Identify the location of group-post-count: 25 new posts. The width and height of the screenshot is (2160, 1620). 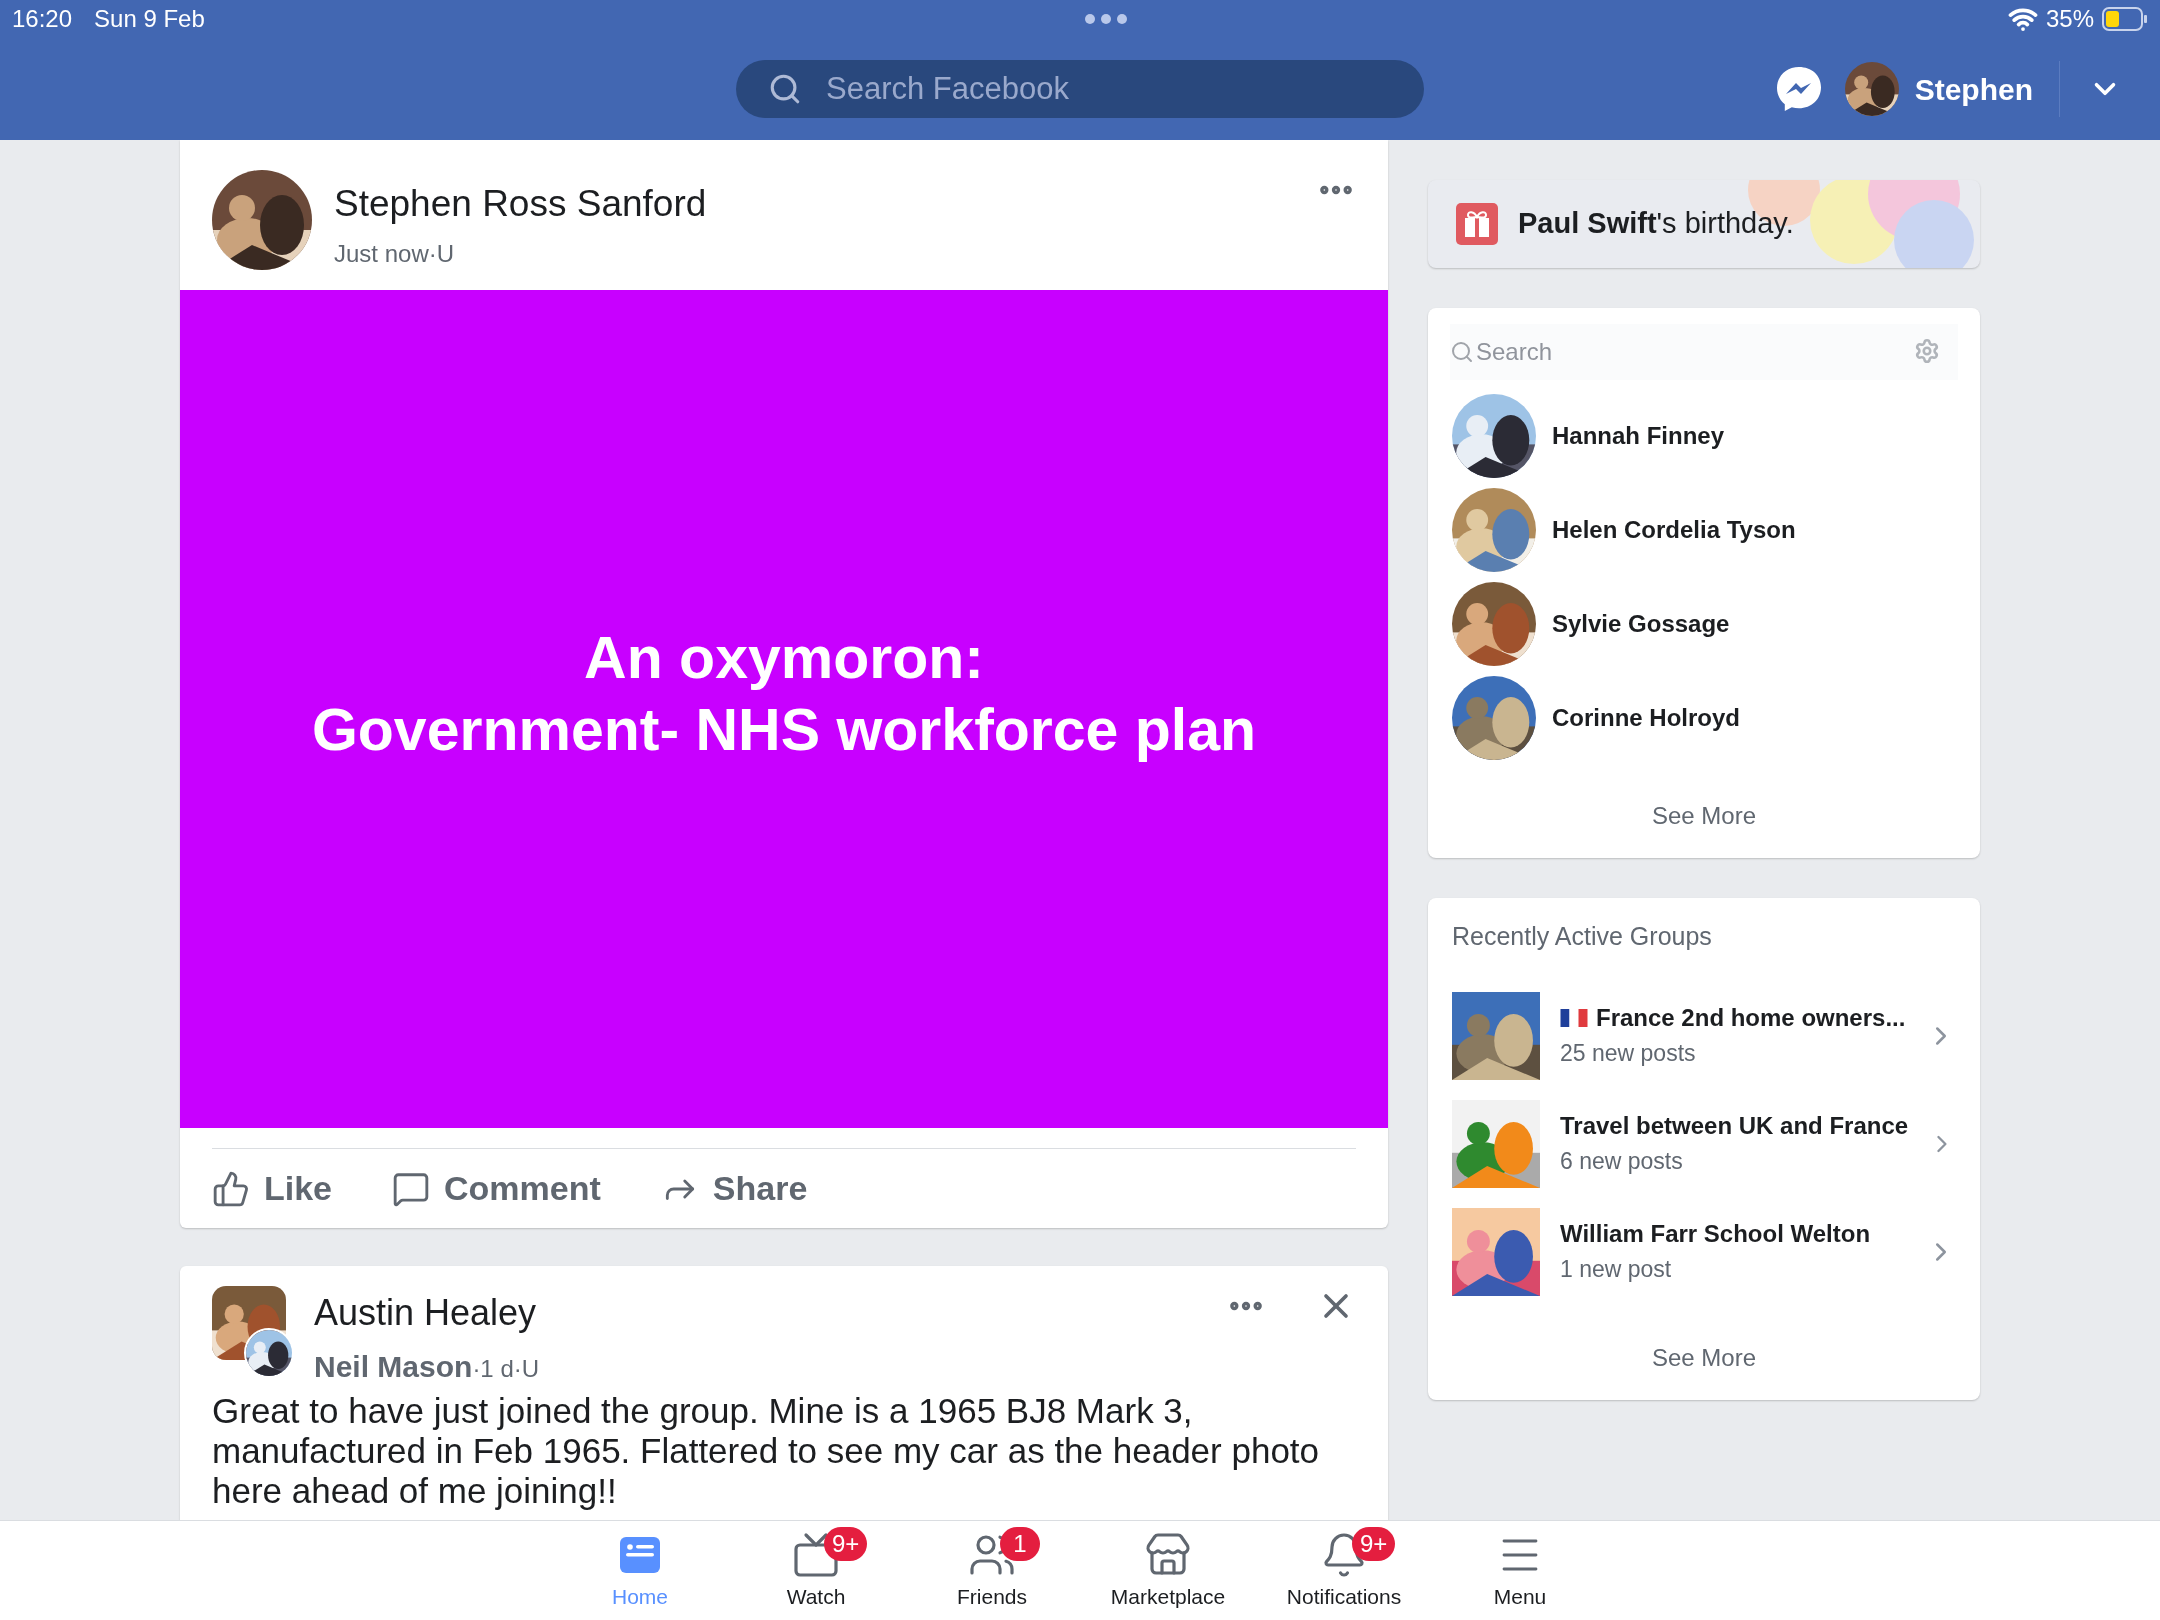
(1628, 1054).